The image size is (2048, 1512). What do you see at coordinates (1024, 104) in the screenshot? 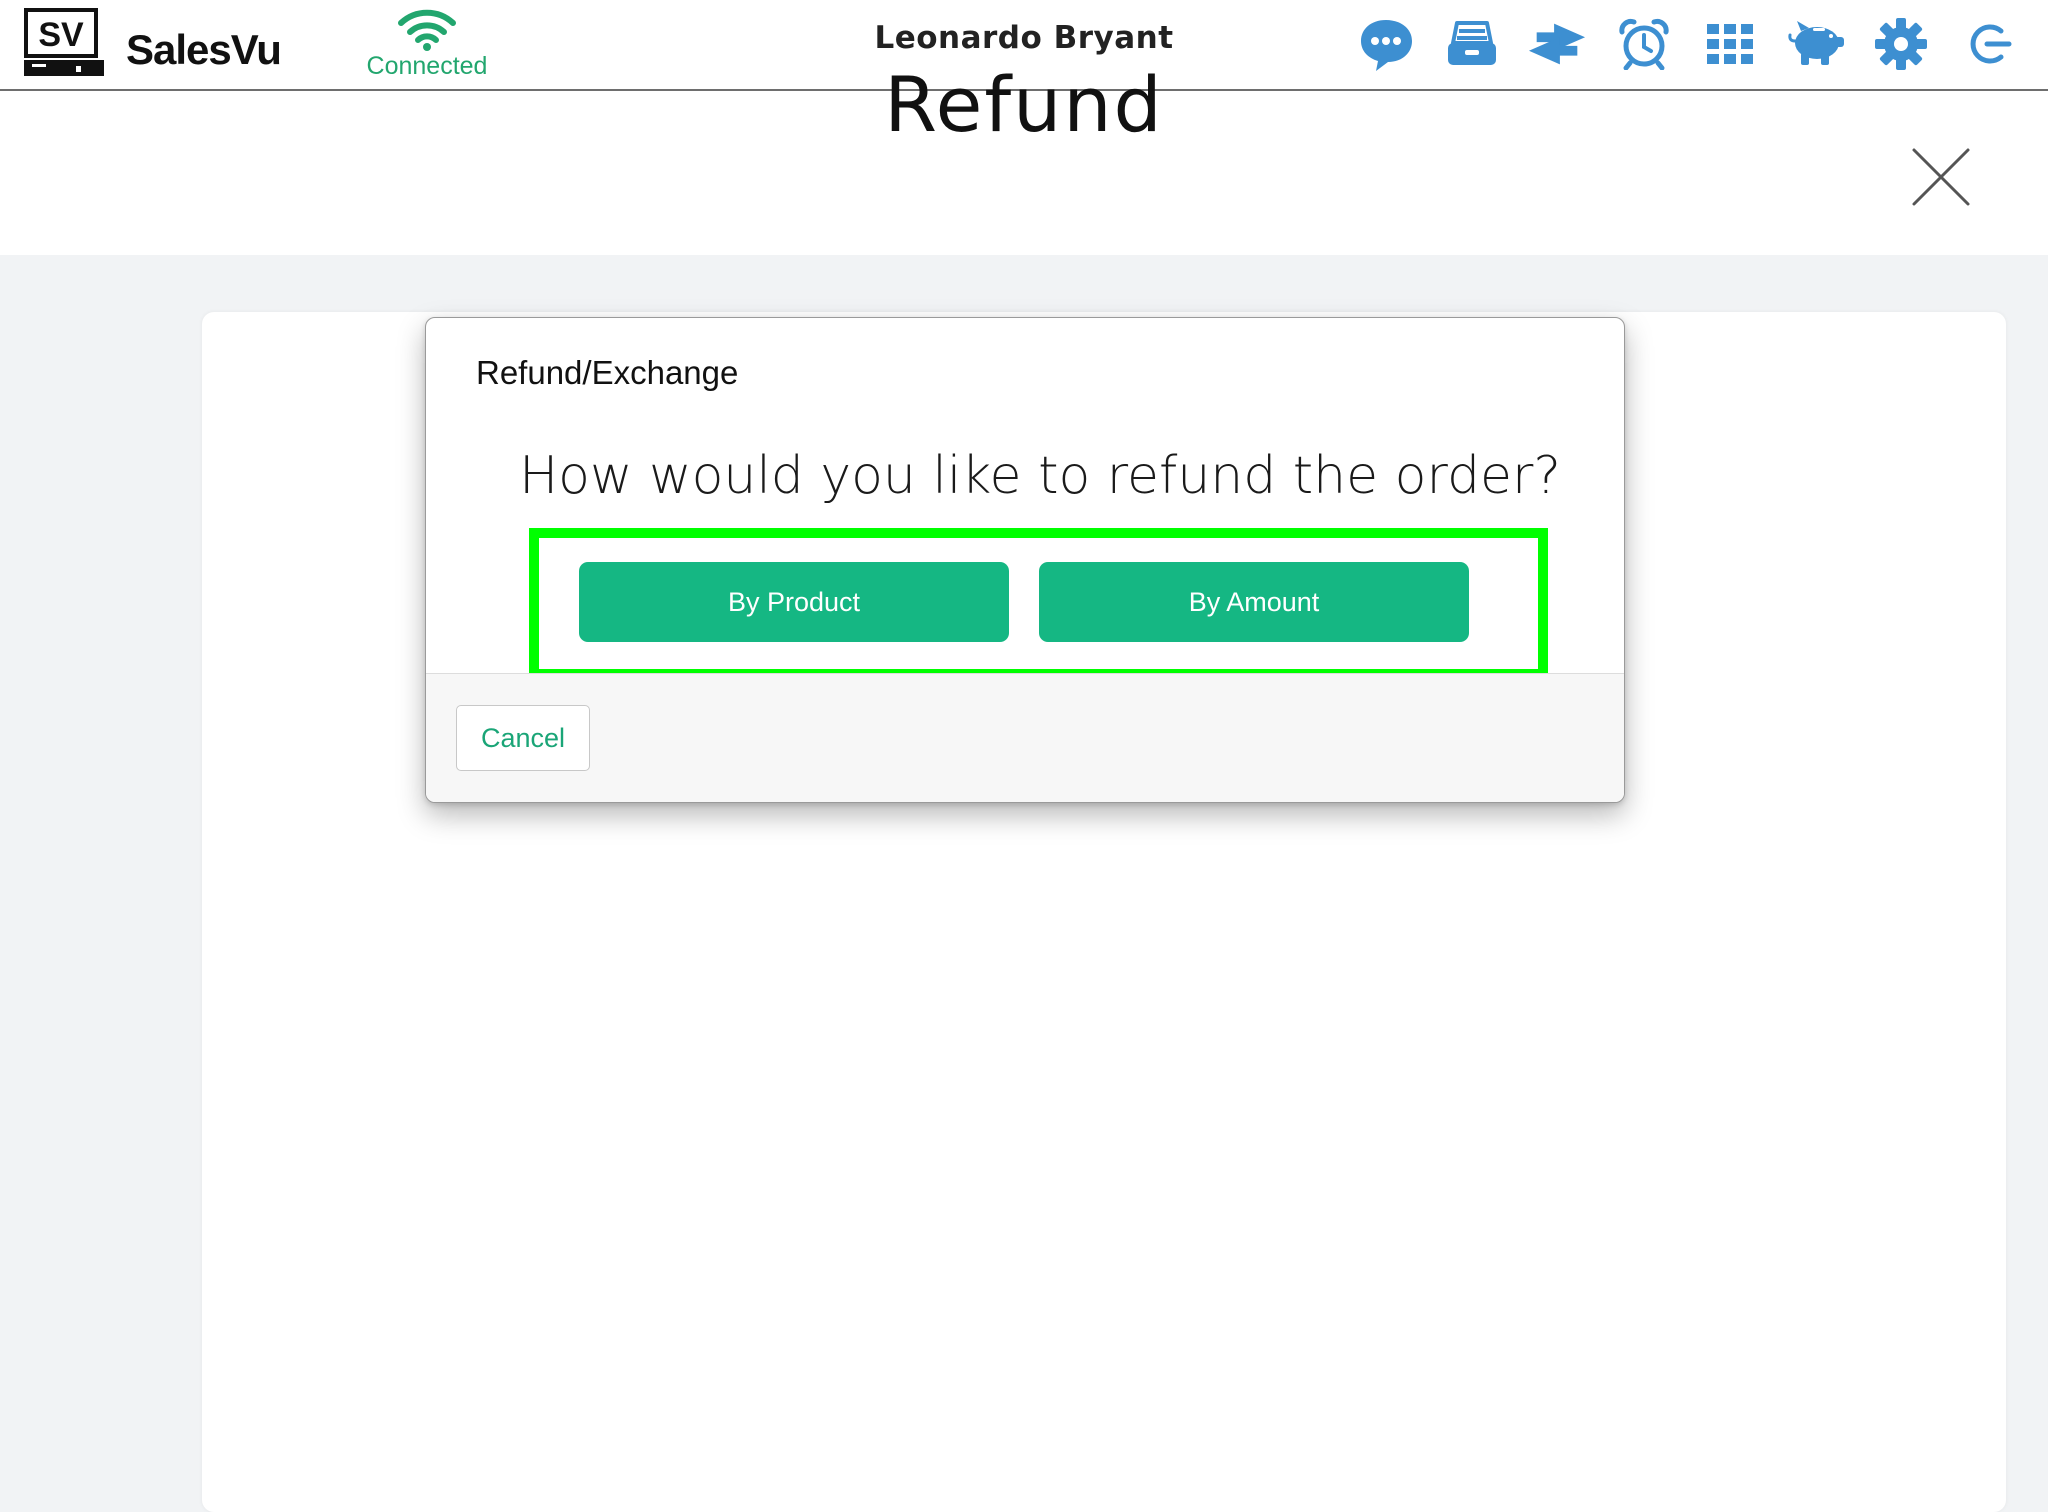
I see `page-title: Refund` at bounding box center [1024, 104].